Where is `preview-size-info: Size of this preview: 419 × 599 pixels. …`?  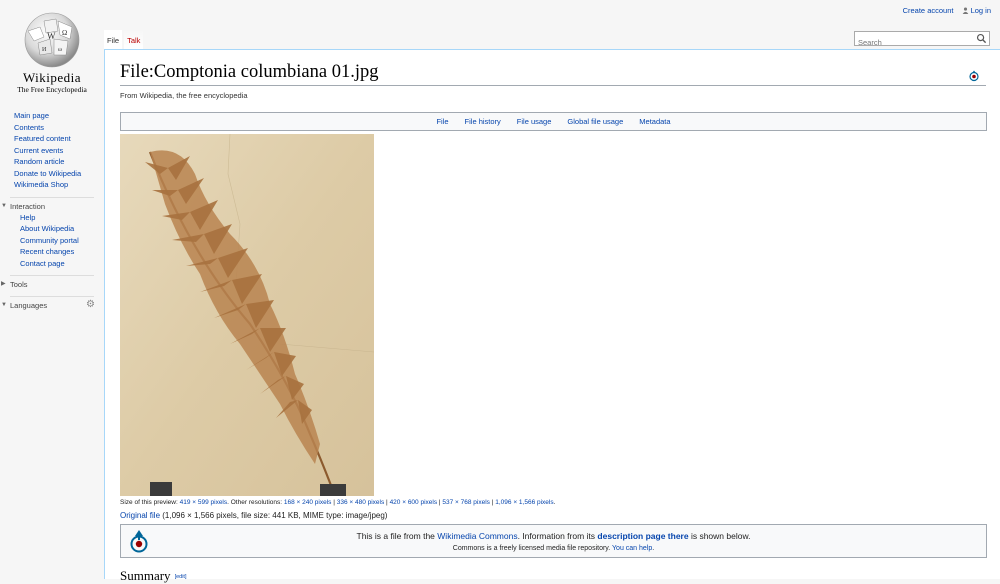 preview-size-info: Size of this preview: 419 × 599 pixels. … is located at coordinates (338, 502).